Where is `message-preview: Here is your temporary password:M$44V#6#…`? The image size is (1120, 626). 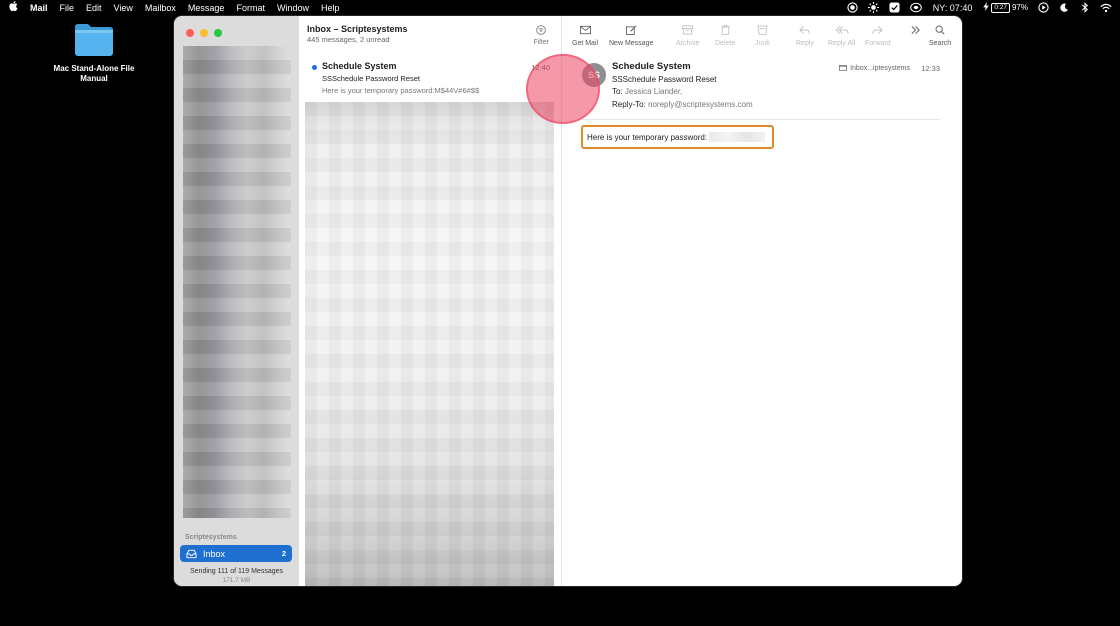 message-preview: Here is your temporary password:M$44V#6#… is located at coordinates (401, 90).